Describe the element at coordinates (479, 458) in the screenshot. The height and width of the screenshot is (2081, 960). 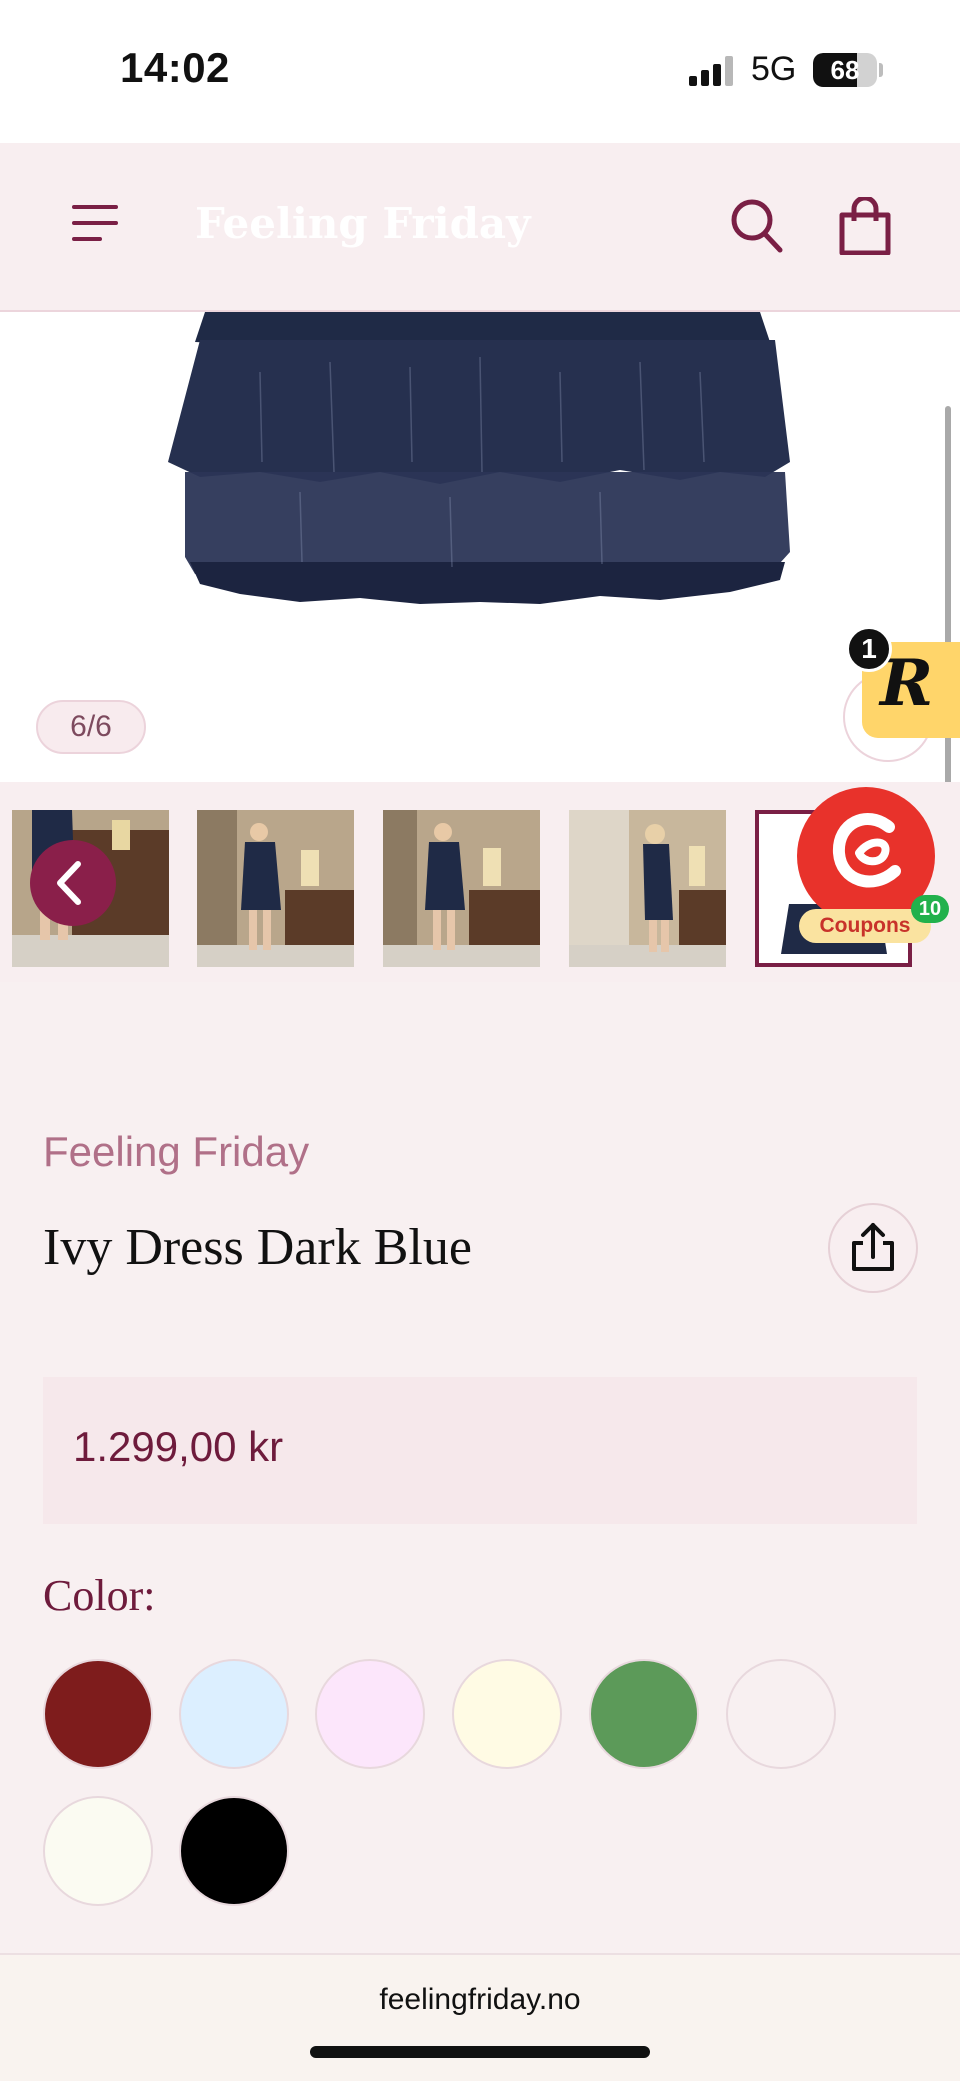
I see `dress-photo` at that location.